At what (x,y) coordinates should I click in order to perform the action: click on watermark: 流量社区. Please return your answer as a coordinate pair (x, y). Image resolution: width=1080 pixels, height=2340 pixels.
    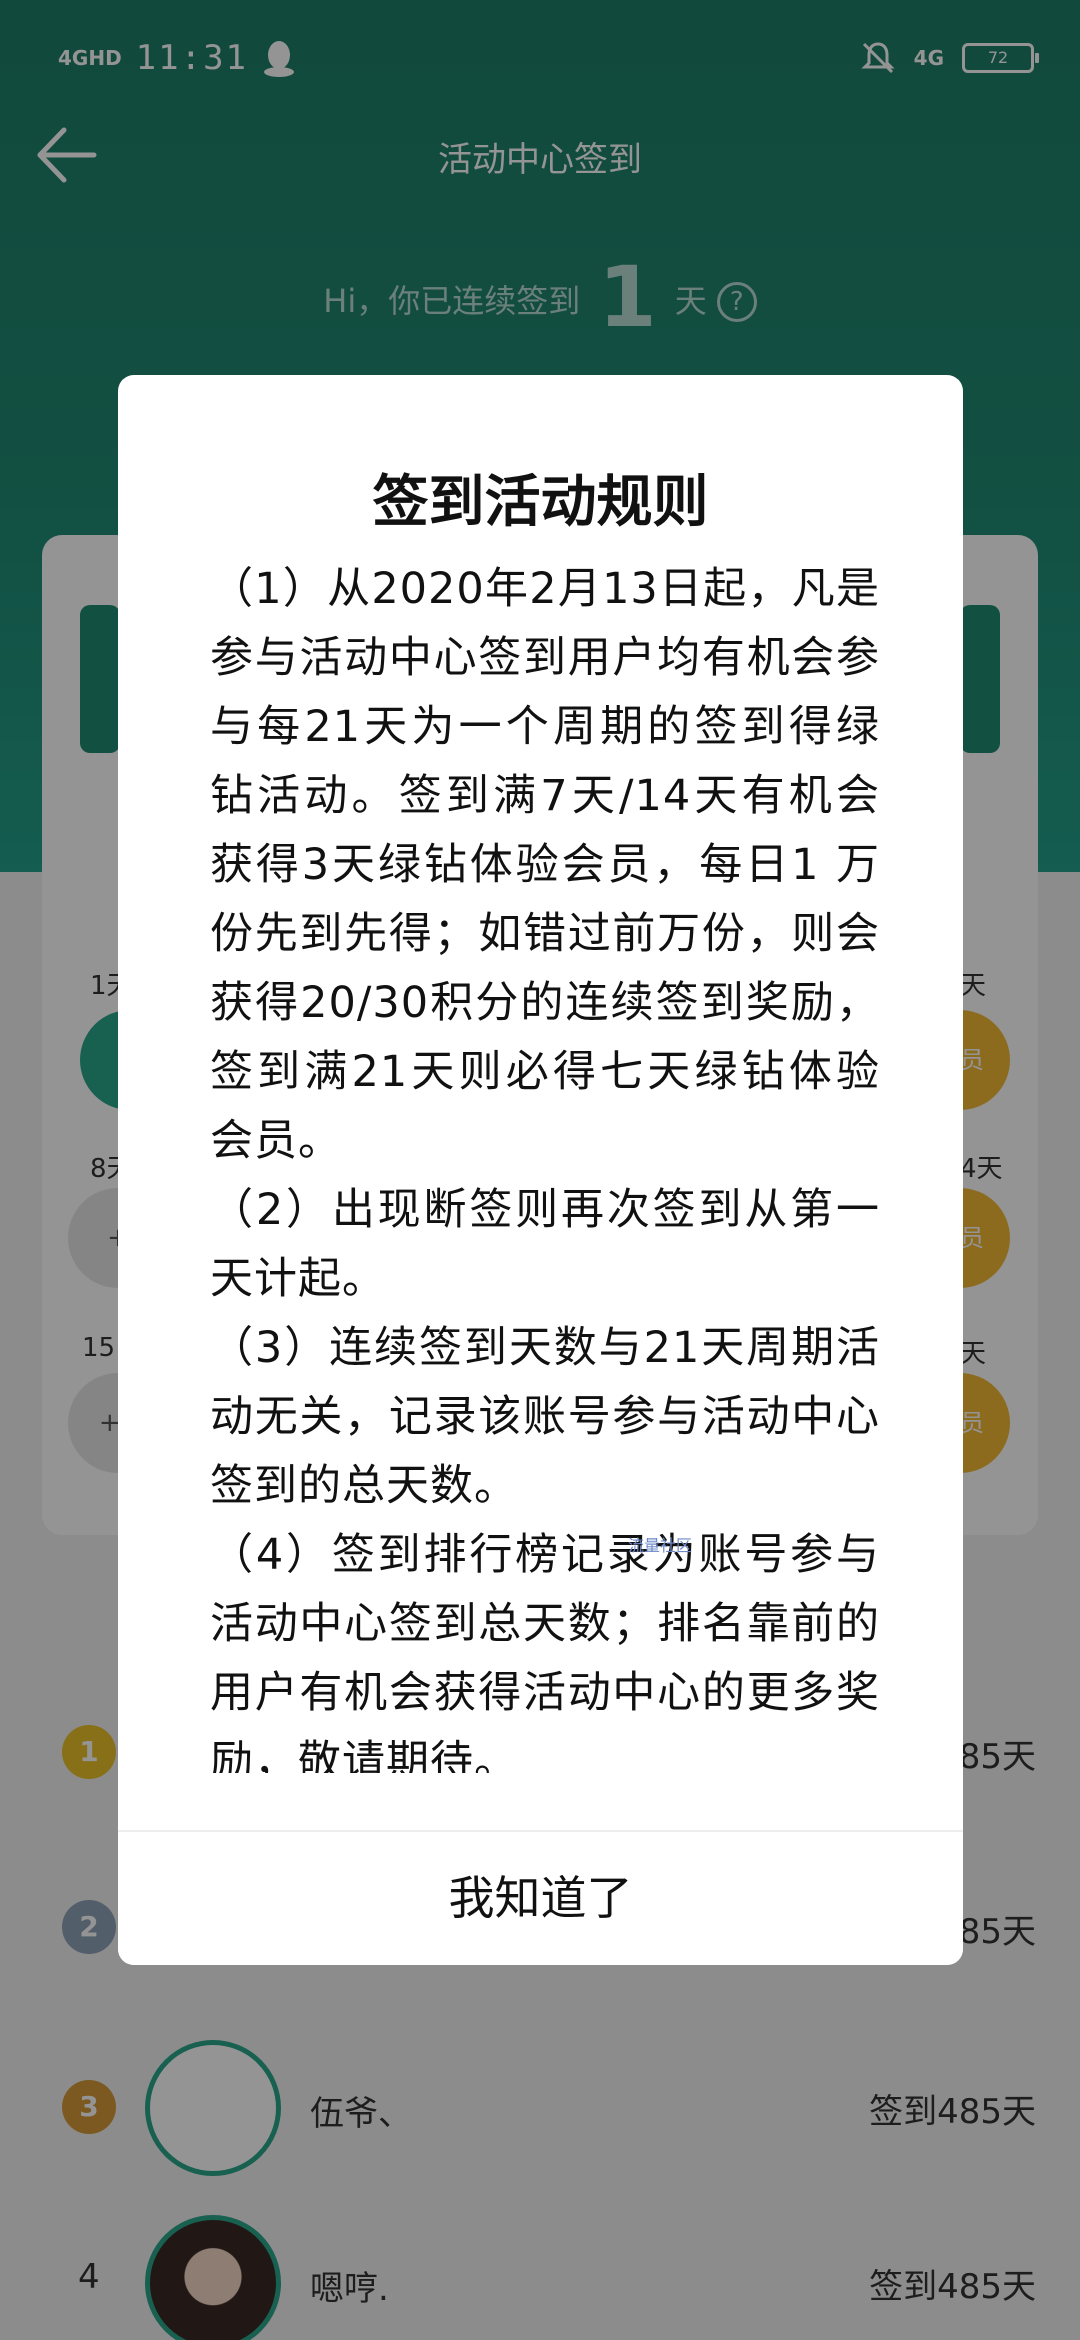
    Looking at the image, I should click on (660, 1545).